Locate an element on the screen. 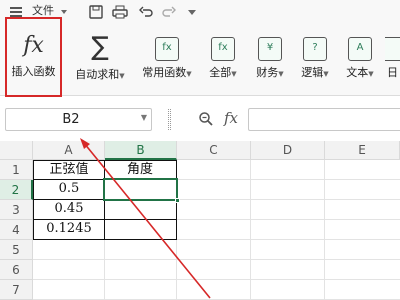 This screenshot has height=300, width=400. row-header-3: 3 is located at coordinates (16, 210).